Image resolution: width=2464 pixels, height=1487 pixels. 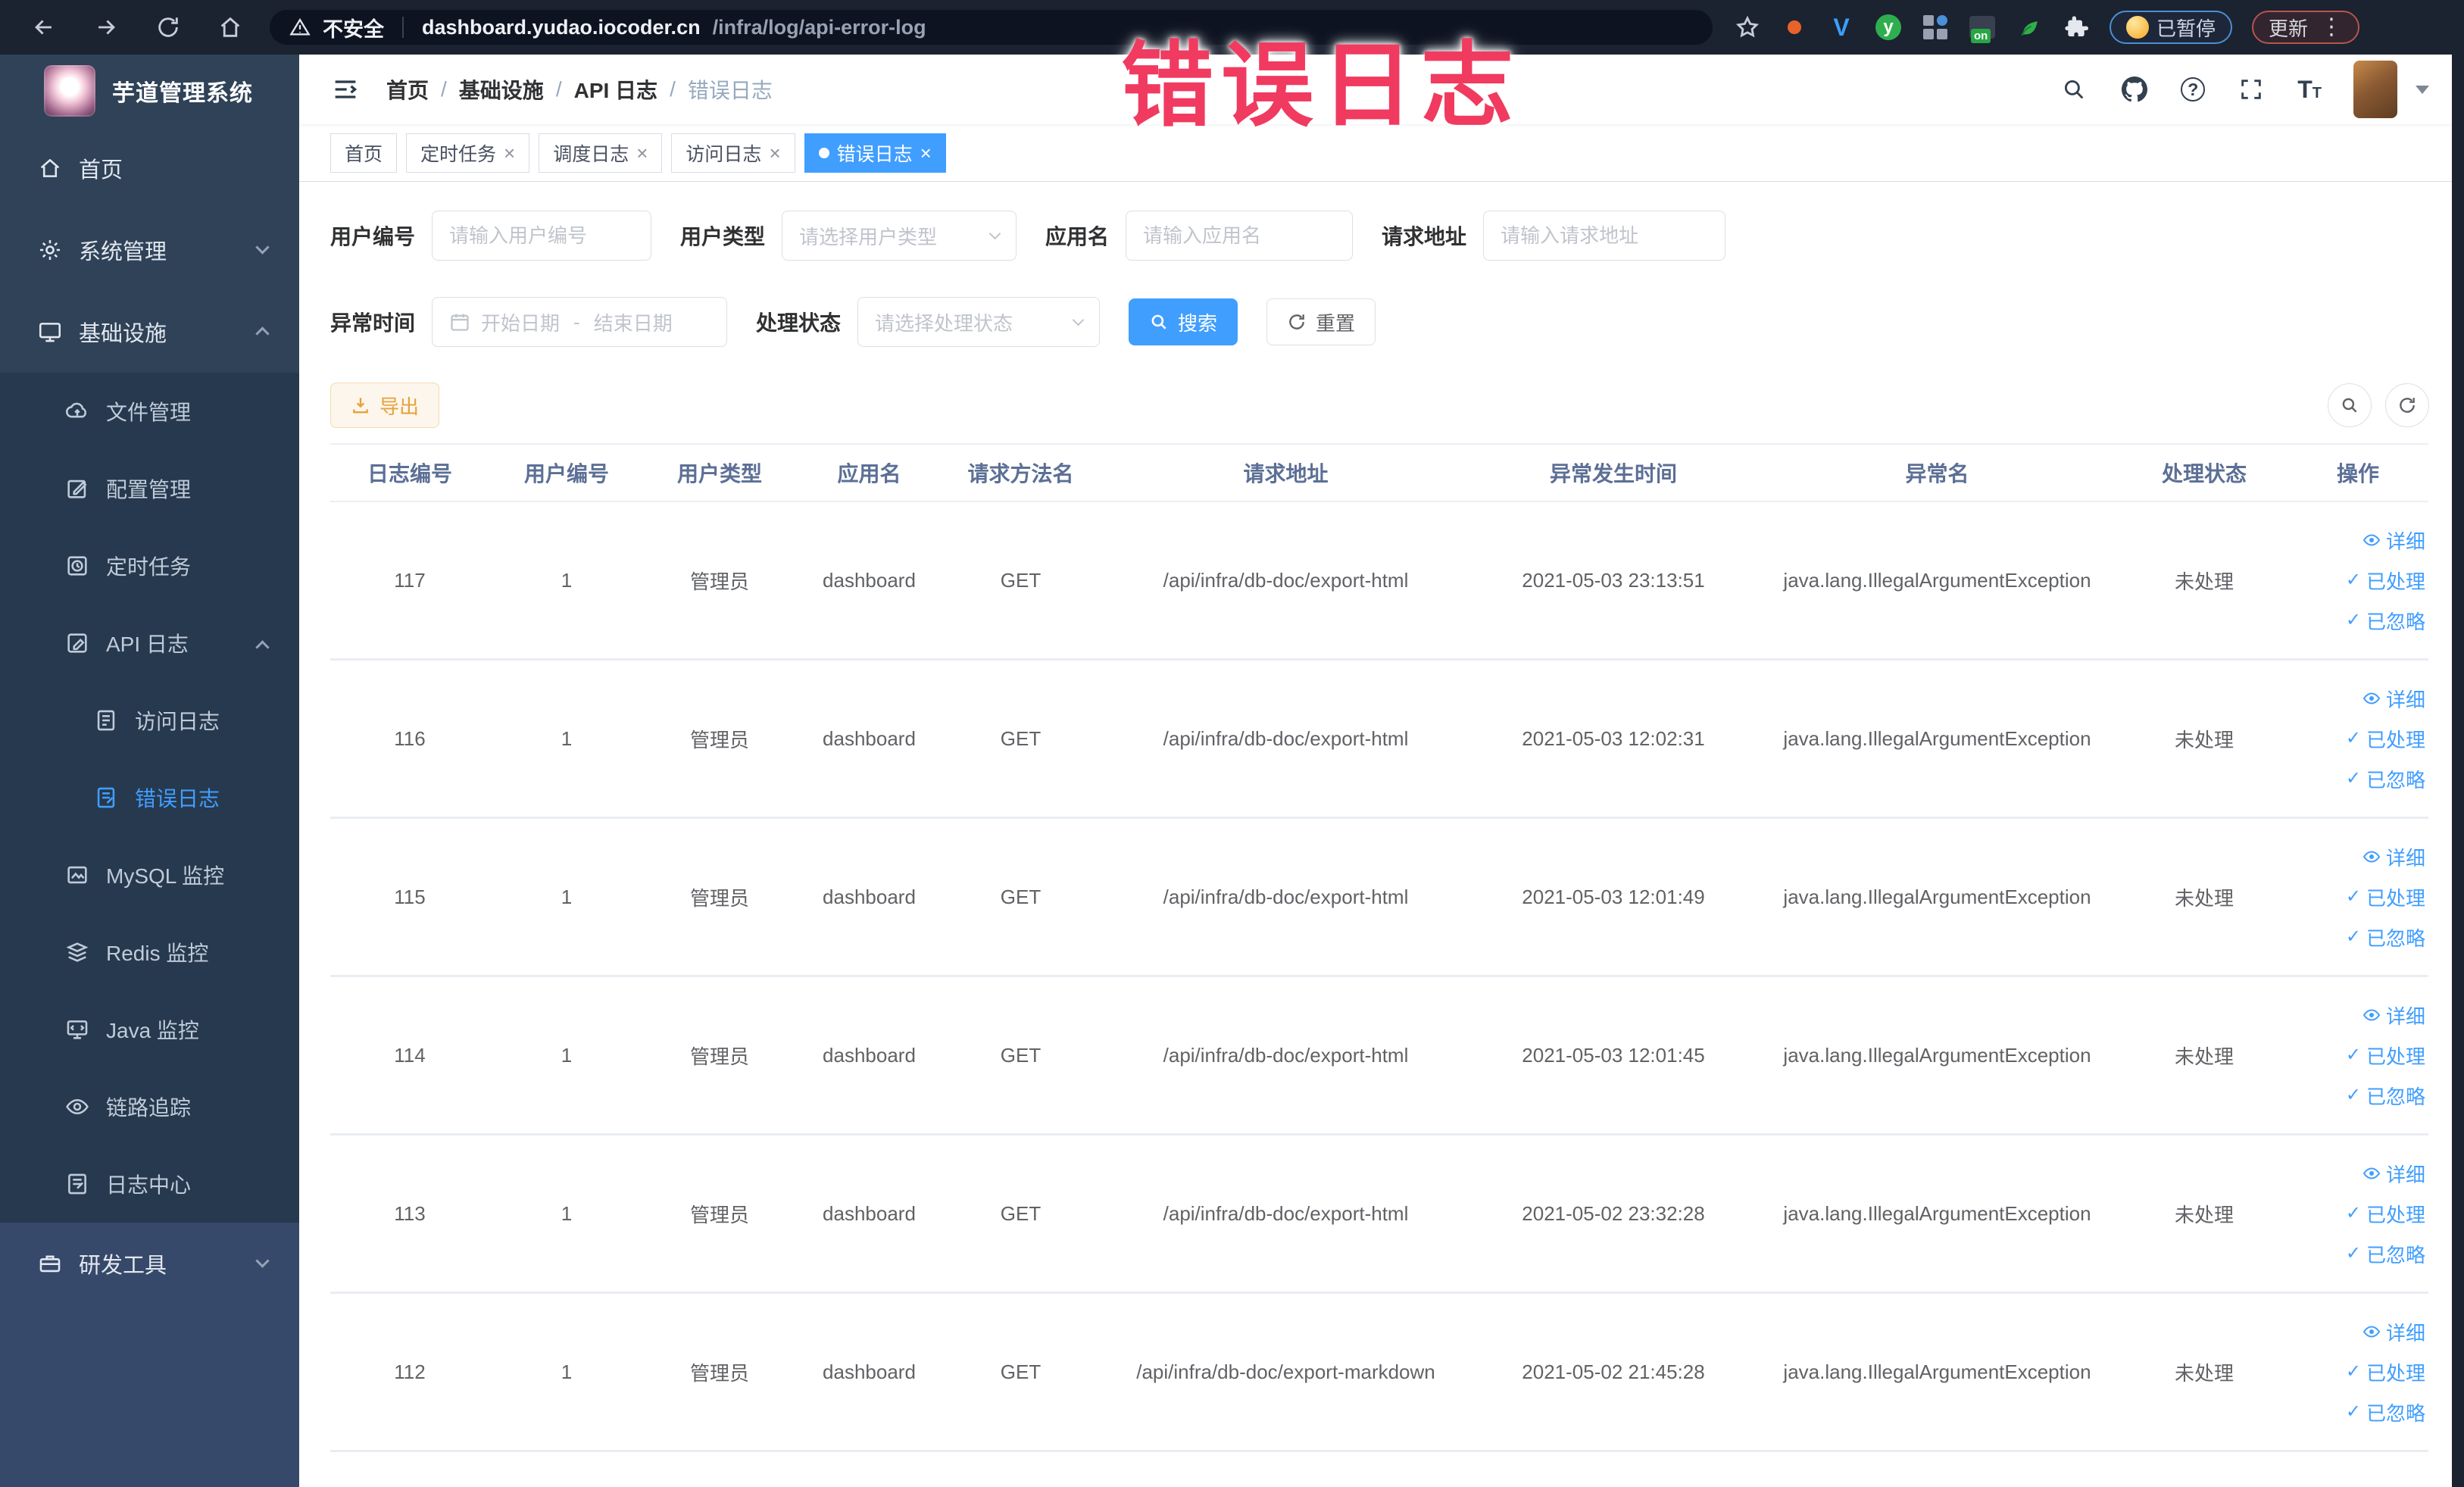 I want to click on extensions-puzzle-icon, so click(x=2076, y=27).